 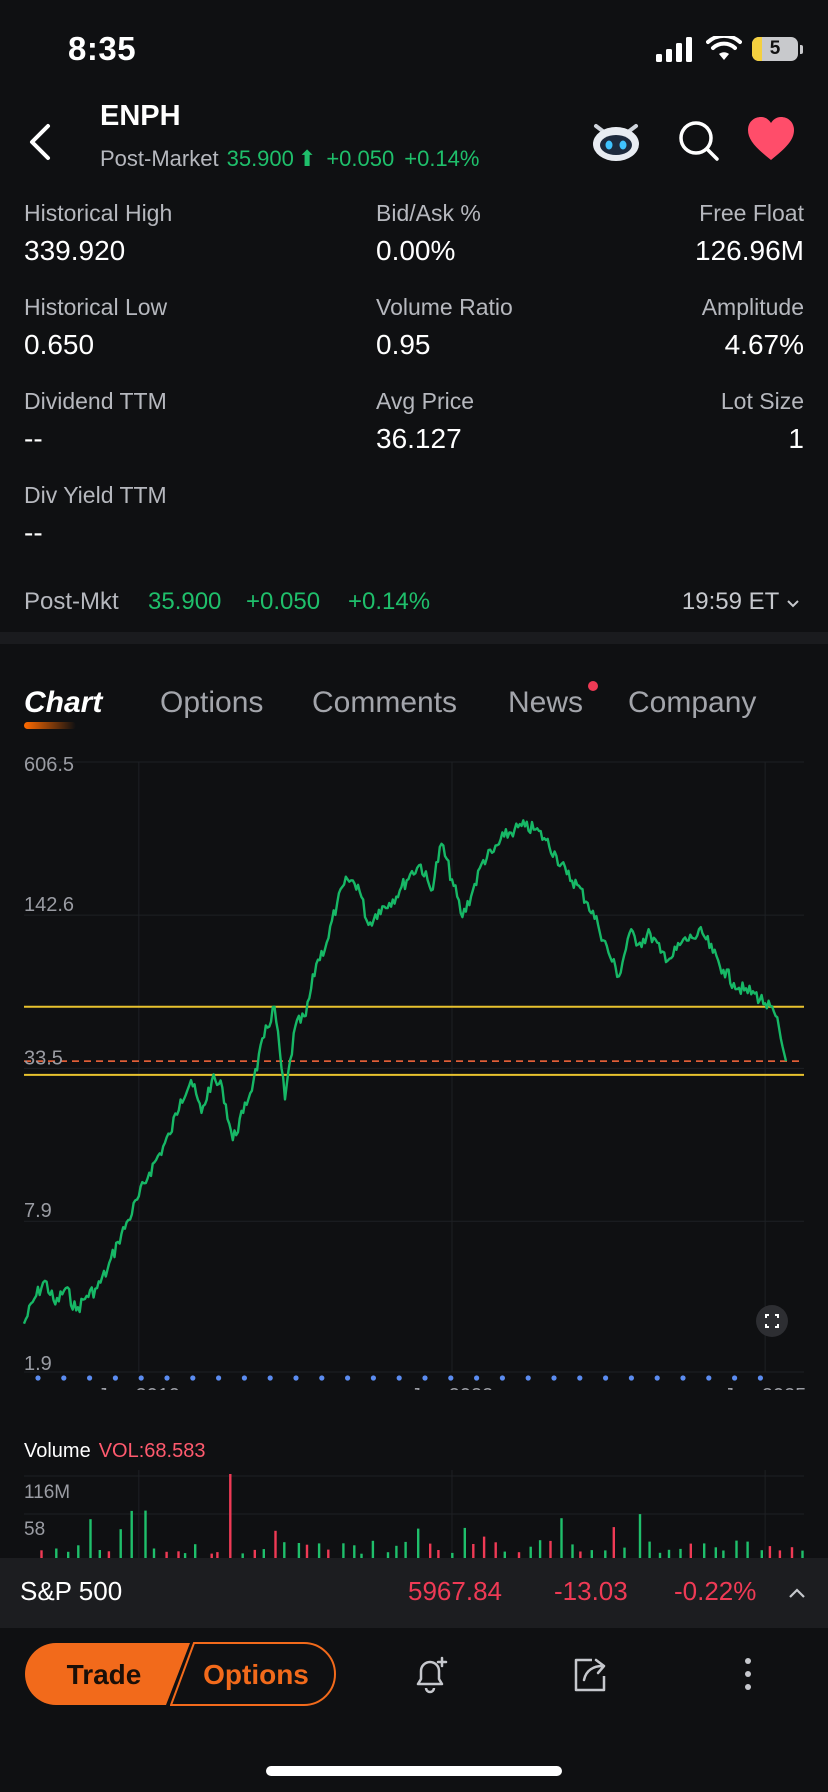 What do you see at coordinates (211, 703) in the screenshot?
I see `tab-options: Options` at bounding box center [211, 703].